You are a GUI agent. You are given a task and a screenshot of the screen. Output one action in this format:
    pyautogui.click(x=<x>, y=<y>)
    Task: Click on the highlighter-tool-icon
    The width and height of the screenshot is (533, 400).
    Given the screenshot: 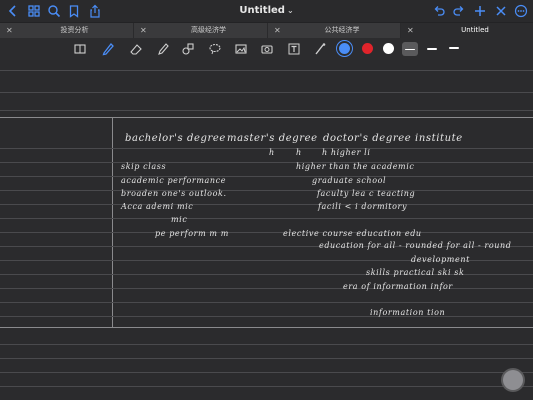 What is the action you would take?
    pyautogui.click(x=163, y=49)
    